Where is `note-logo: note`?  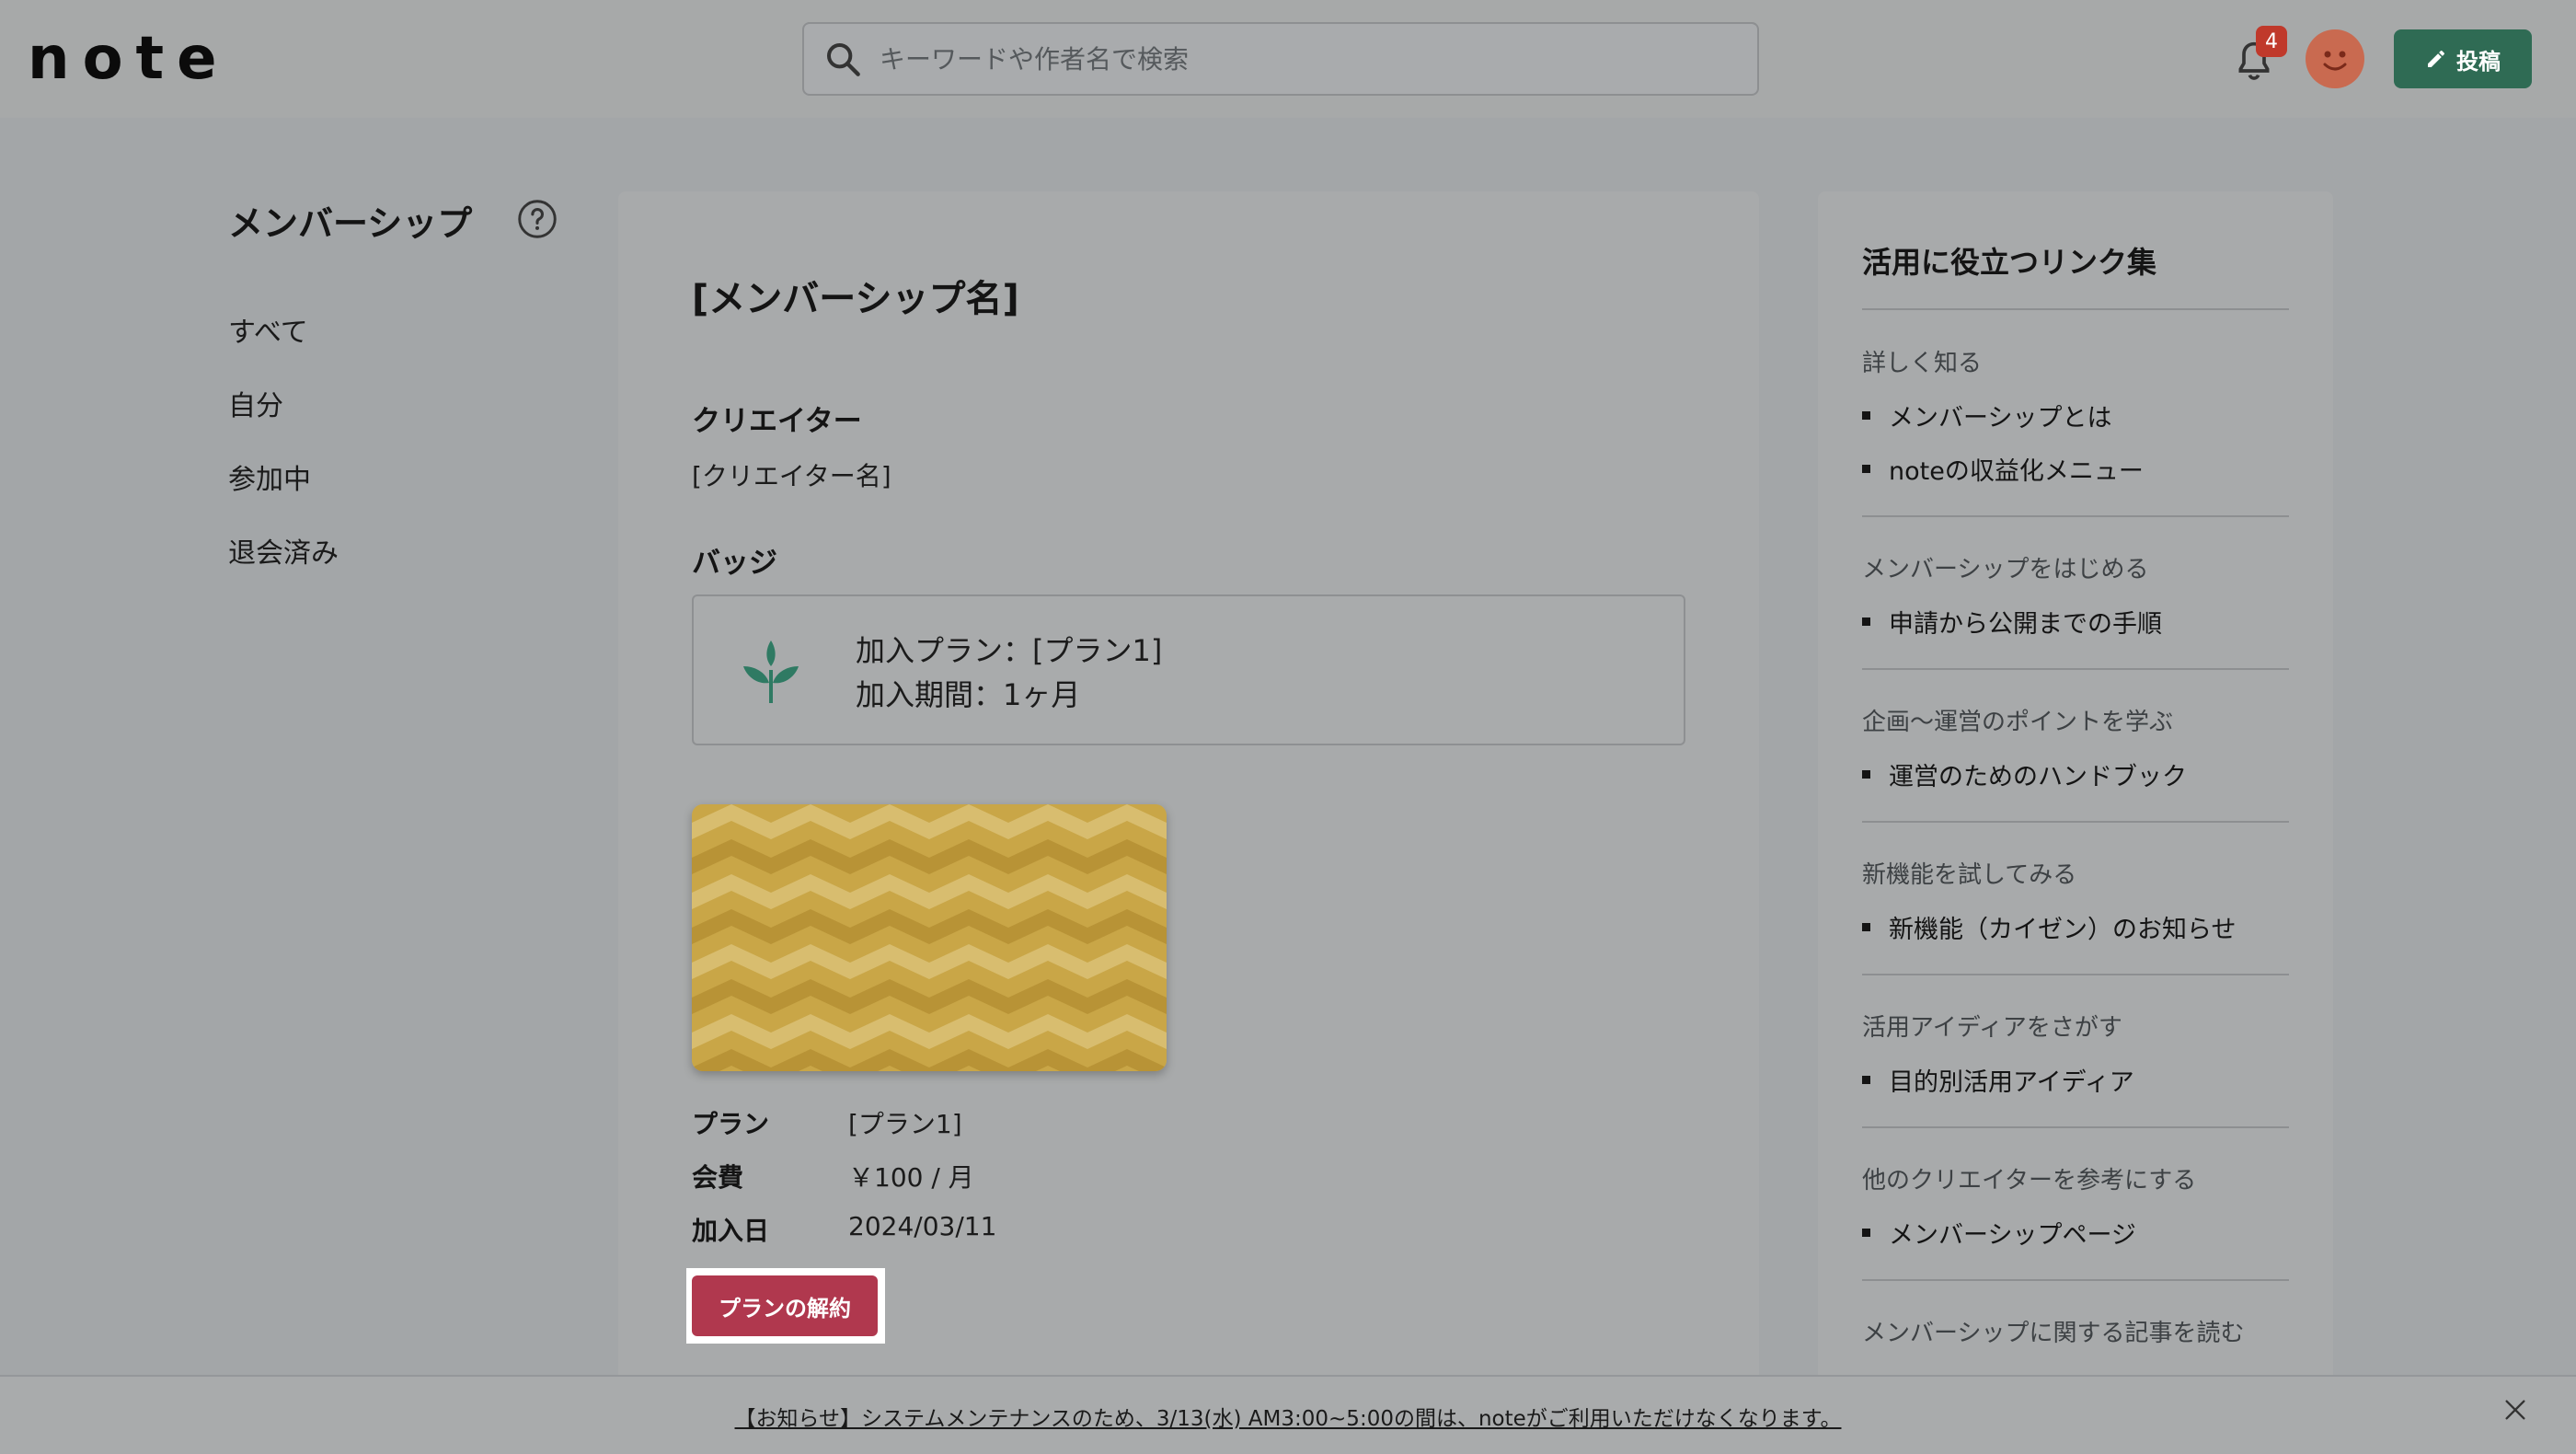 note-logo: note is located at coordinates (129, 58).